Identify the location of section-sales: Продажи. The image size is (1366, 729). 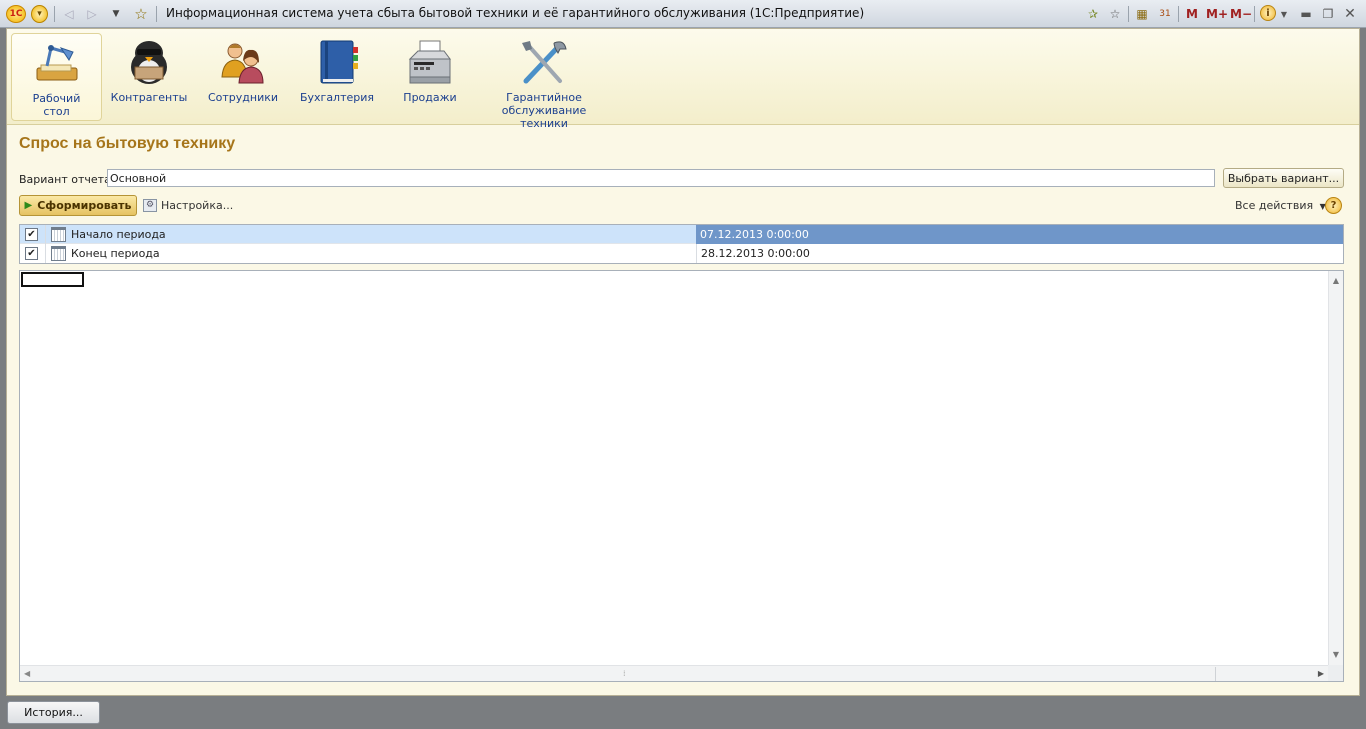
(430, 77).